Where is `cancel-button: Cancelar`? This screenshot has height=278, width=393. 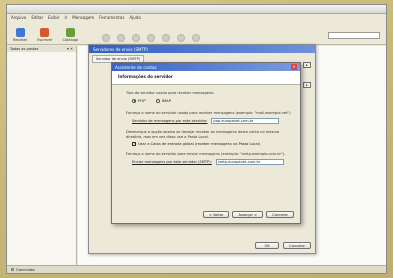 cancel-button: Cancelar is located at coordinates (297, 245).